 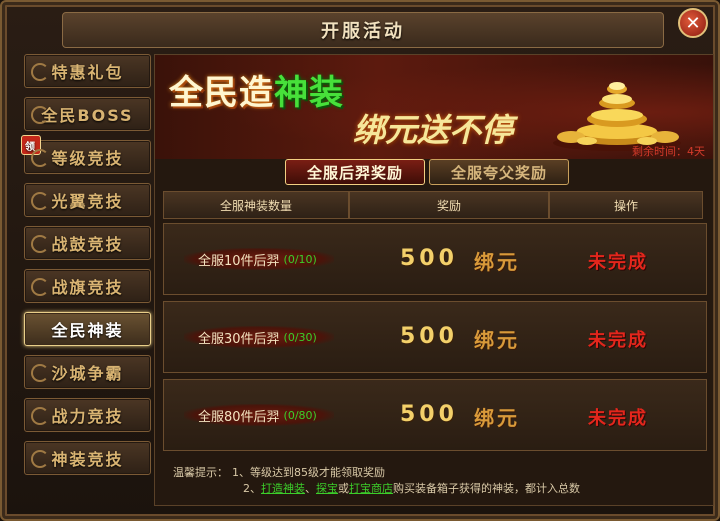 I want to click on sidebar-item-label: 光翼竞技, so click(x=87, y=201).